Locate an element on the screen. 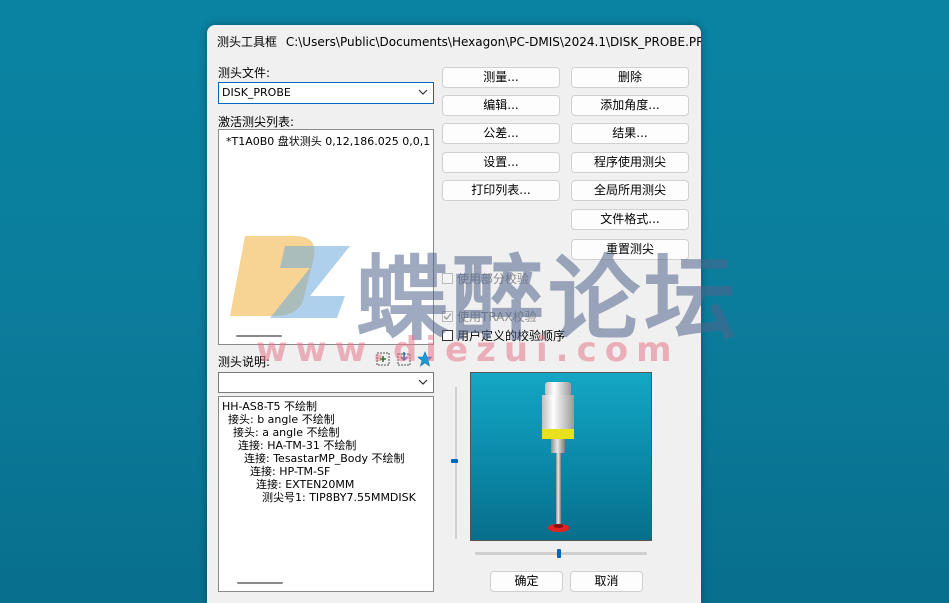  tree-item: HH-AS8-T5 不绘制 is located at coordinates (269, 406).